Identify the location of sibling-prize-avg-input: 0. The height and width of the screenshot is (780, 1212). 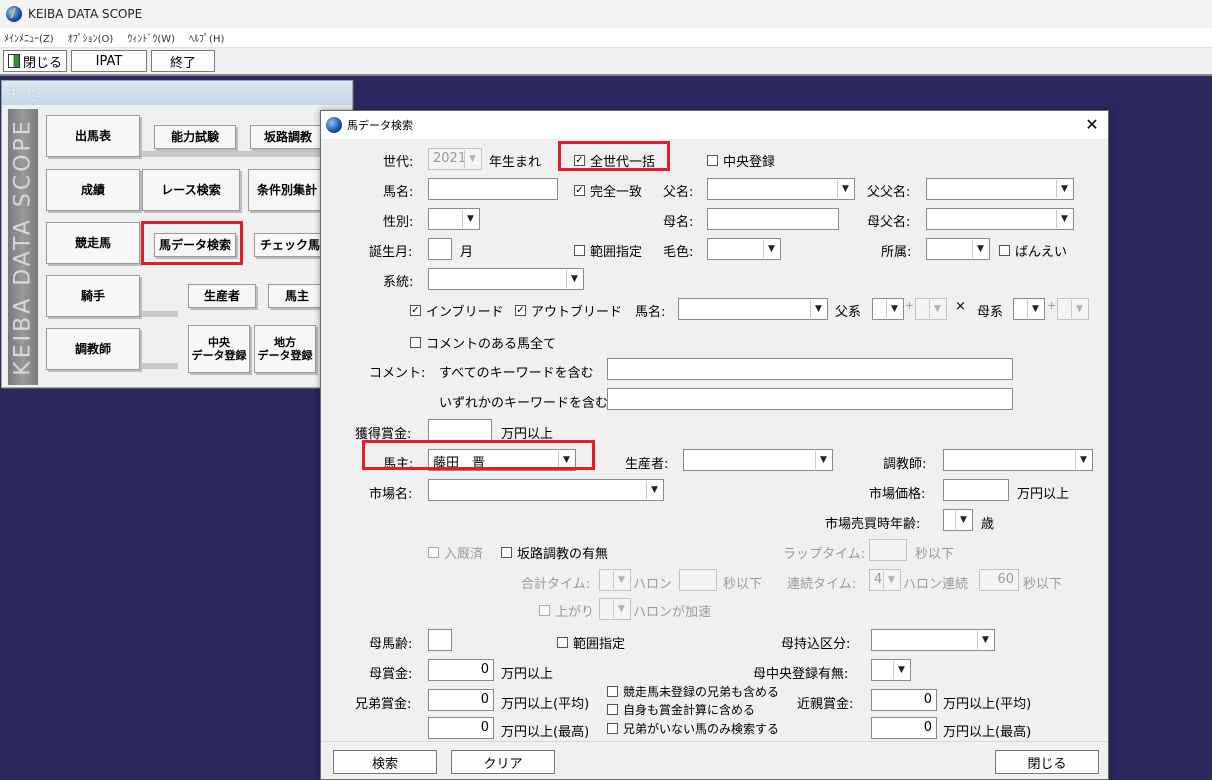
(461, 700).